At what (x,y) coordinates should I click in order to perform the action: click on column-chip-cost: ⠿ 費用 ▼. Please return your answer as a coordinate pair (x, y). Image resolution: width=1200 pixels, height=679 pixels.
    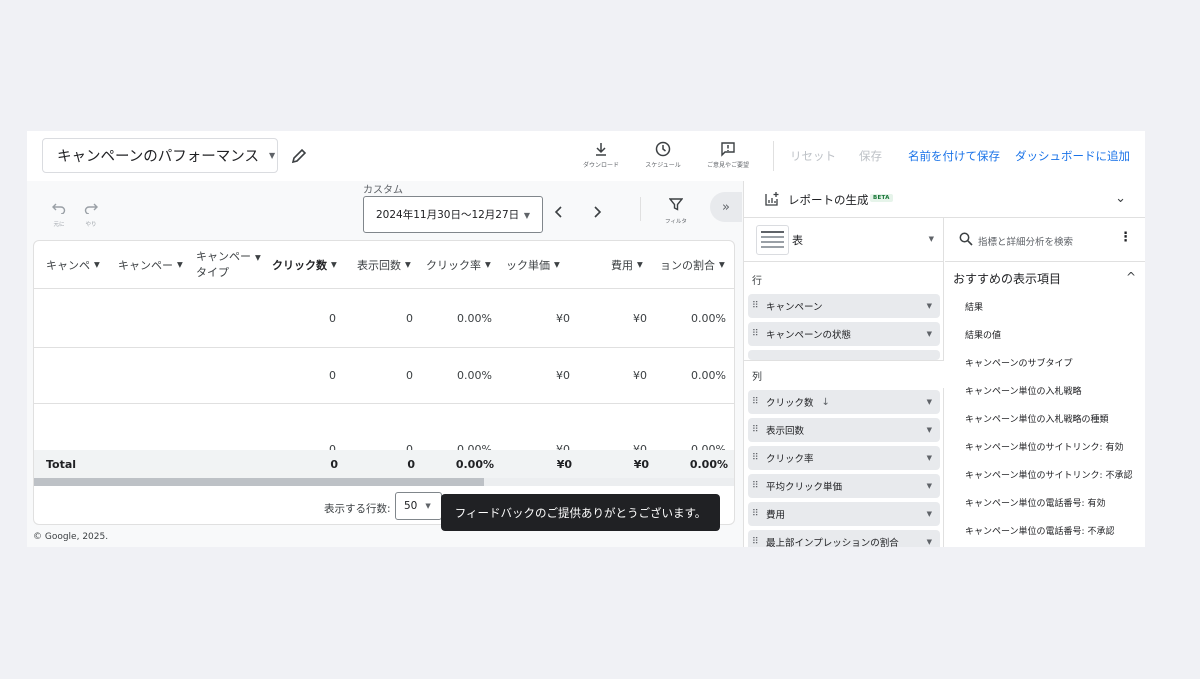
    Looking at the image, I should click on (844, 514).